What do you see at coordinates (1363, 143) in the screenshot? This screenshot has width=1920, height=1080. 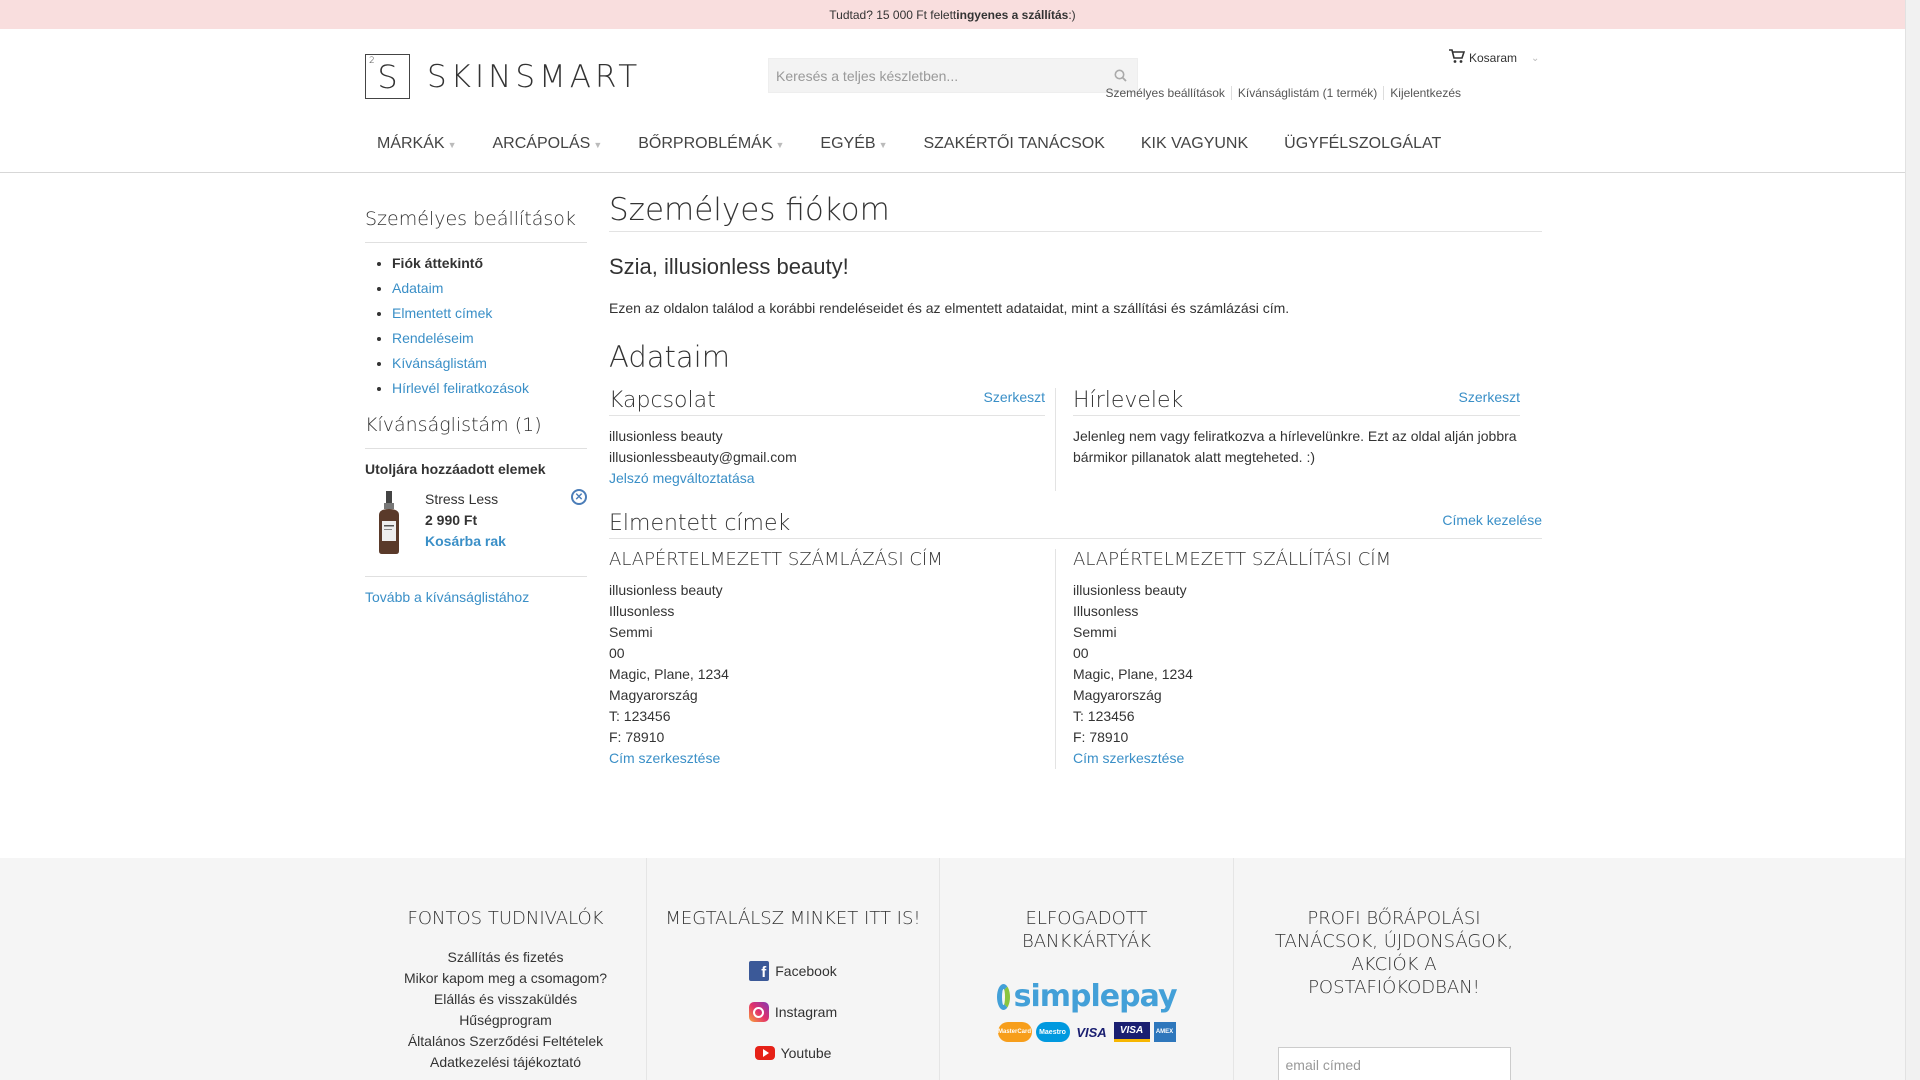 I see `nav-label: ÜGYFÉLSZOLGÁLAT` at bounding box center [1363, 143].